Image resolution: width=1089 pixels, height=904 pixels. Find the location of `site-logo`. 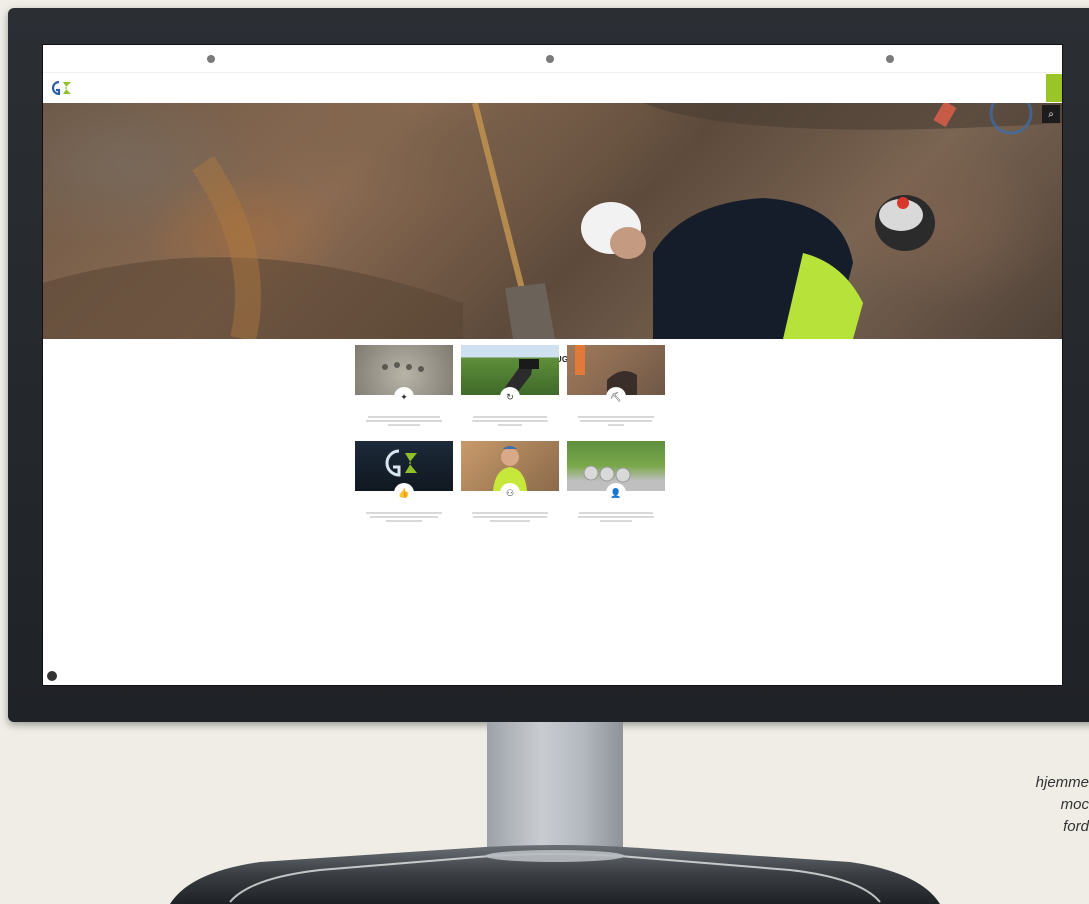

site-logo is located at coordinates (64, 88).